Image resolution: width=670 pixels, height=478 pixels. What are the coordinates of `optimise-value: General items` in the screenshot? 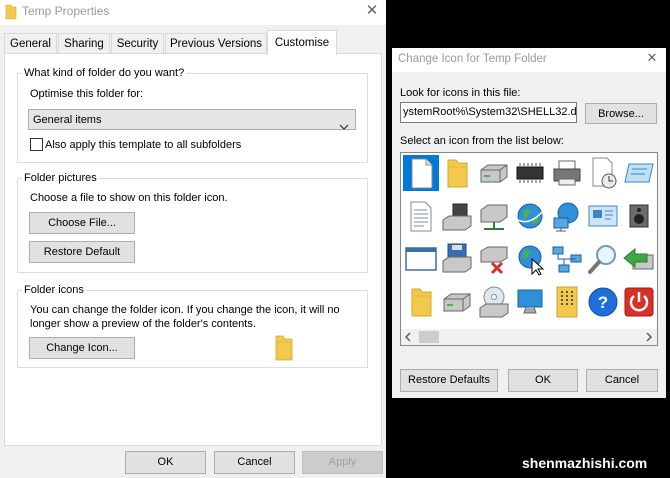 It's located at (67, 120).